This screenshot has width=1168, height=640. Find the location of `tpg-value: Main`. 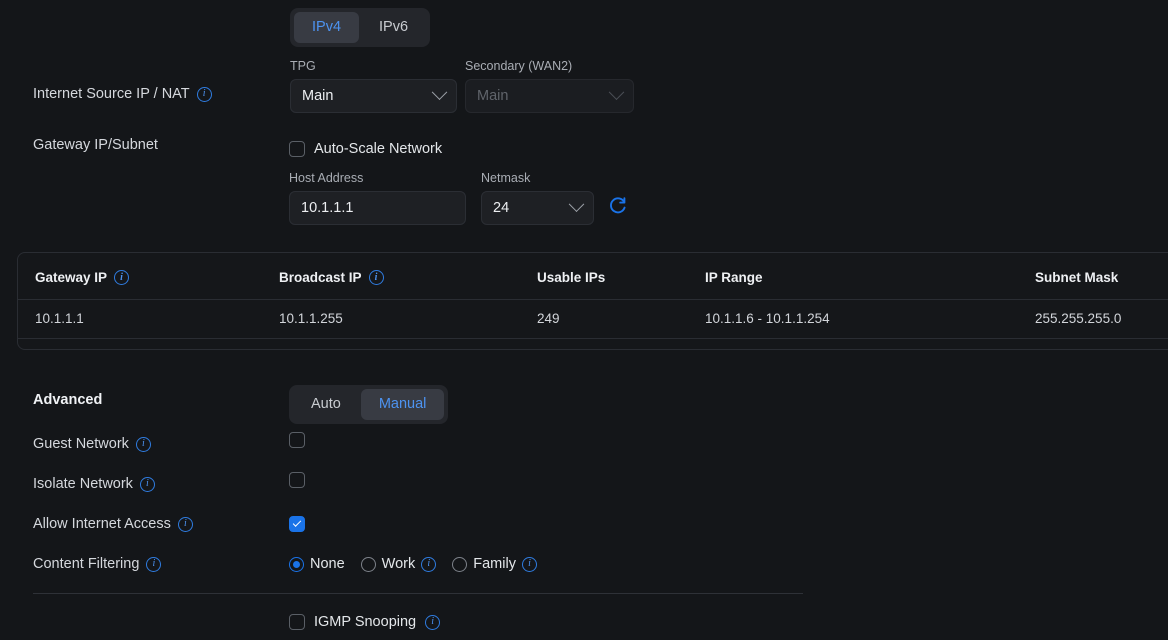

tpg-value: Main is located at coordinates (318, 96).